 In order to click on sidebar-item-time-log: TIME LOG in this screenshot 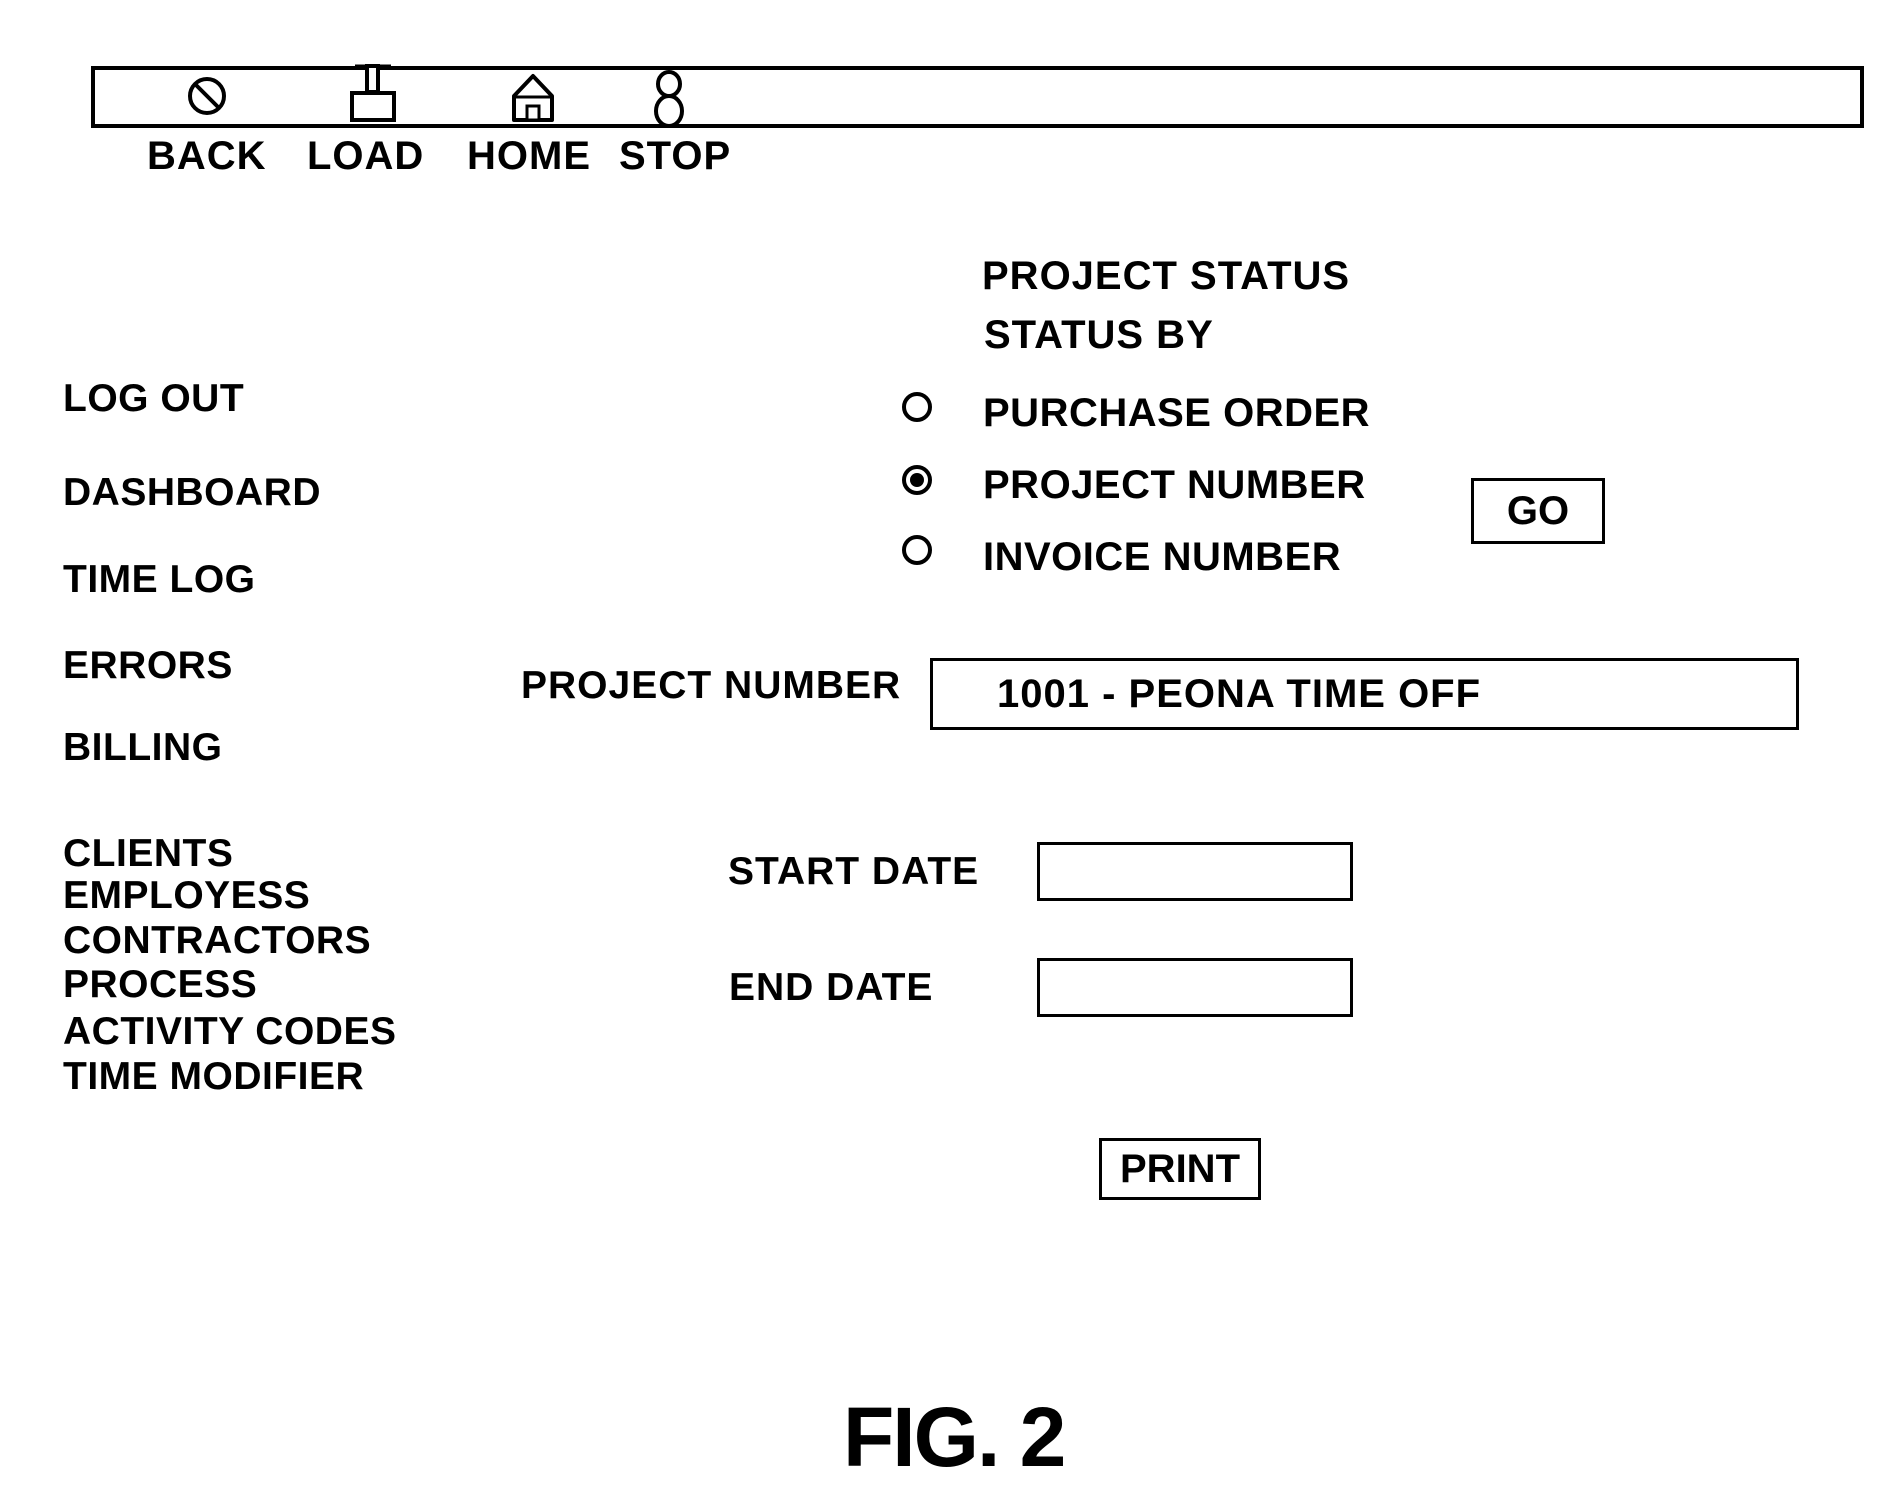, I will do `click(159, 579)`.